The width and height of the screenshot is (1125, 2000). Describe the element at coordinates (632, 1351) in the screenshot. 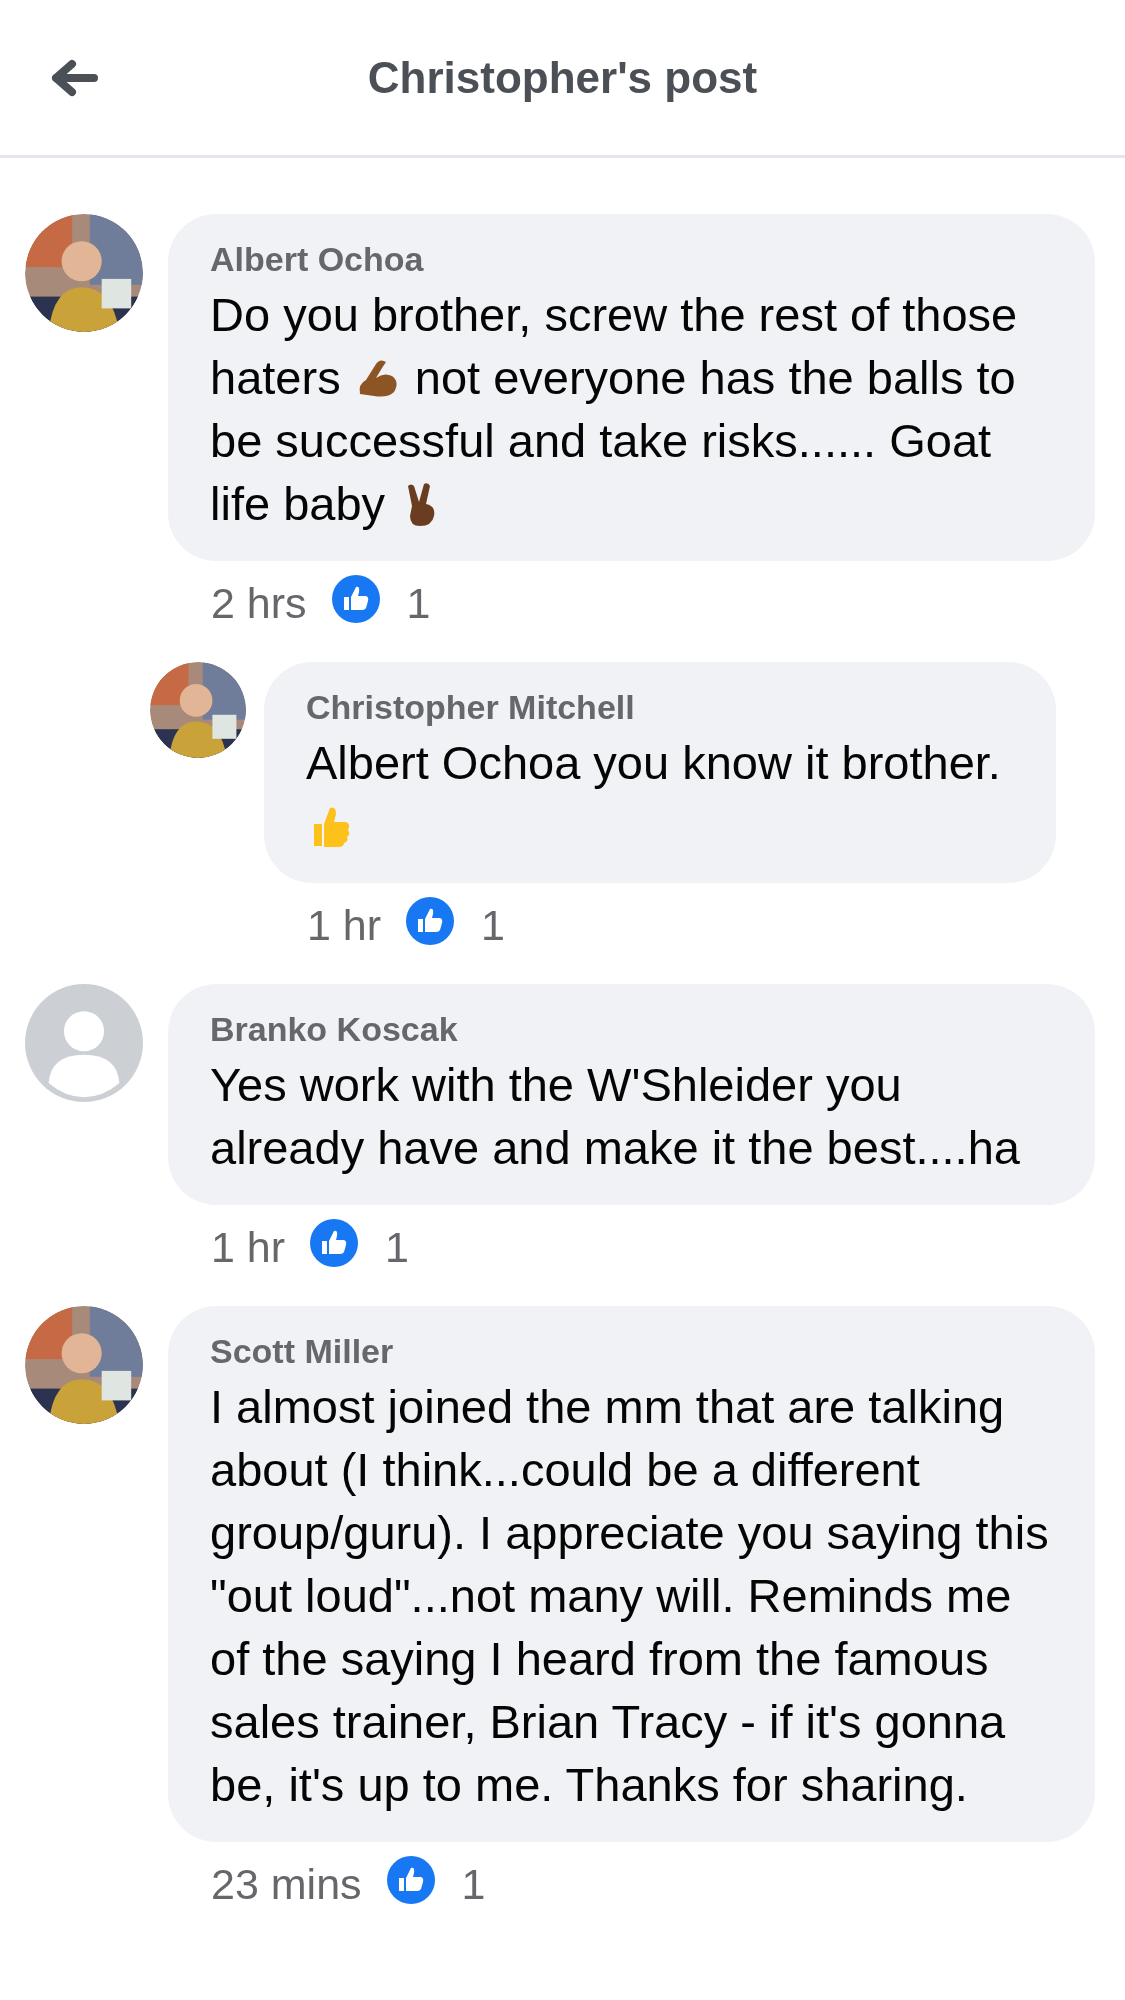

I see `commenter-name: Scott Miller` at that location.